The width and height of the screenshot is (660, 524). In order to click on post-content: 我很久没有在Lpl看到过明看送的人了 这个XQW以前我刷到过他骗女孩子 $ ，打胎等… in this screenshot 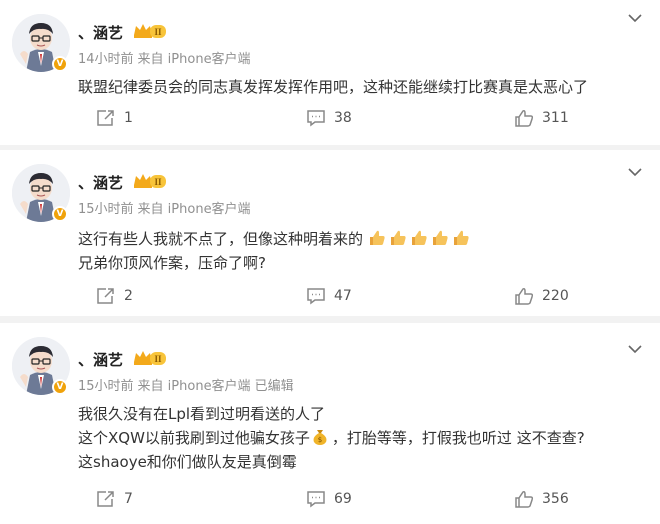, I will do `click(331, 438)`.